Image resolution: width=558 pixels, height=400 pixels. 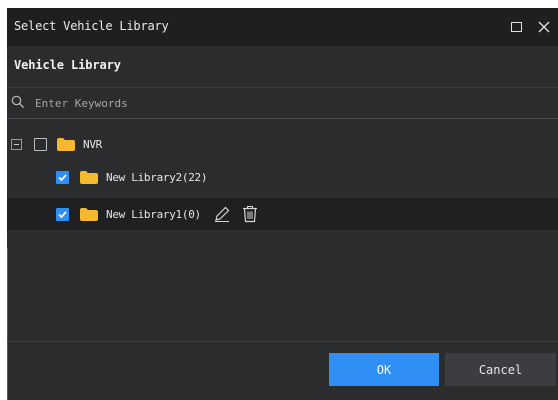 I want to click on ok-button: OK, so click(x=384, y=369).